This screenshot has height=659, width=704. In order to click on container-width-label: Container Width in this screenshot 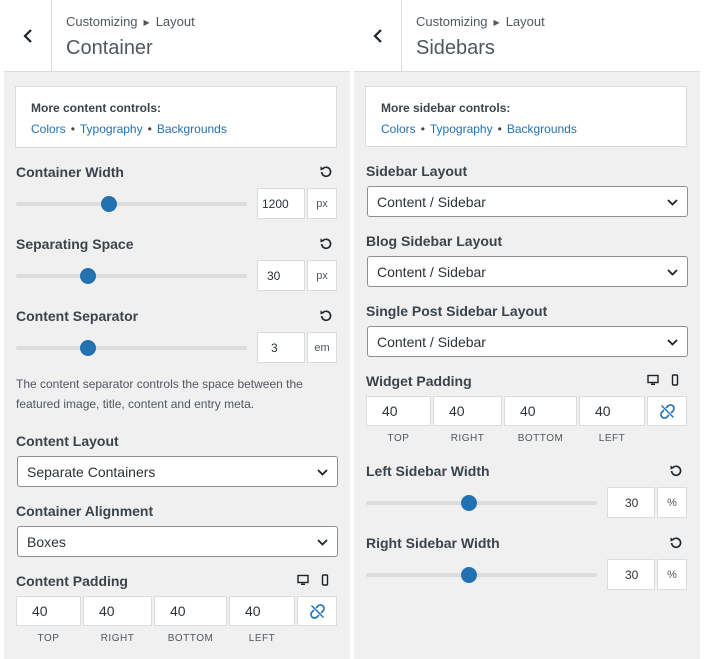, I will do `click(70, 172)`.